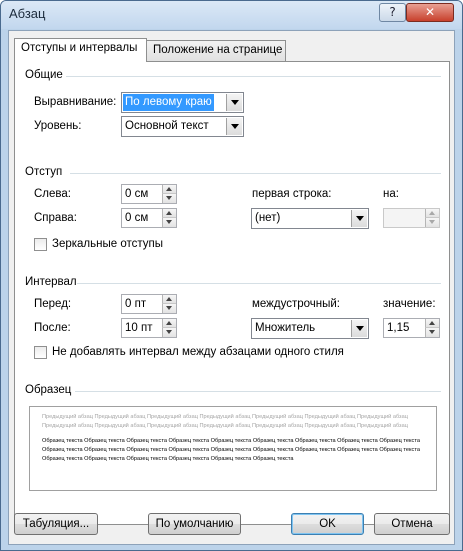  Describe the element at coordinates (409, 304) in the screenshot. I see `spacing-at-label: значение:` at that location.